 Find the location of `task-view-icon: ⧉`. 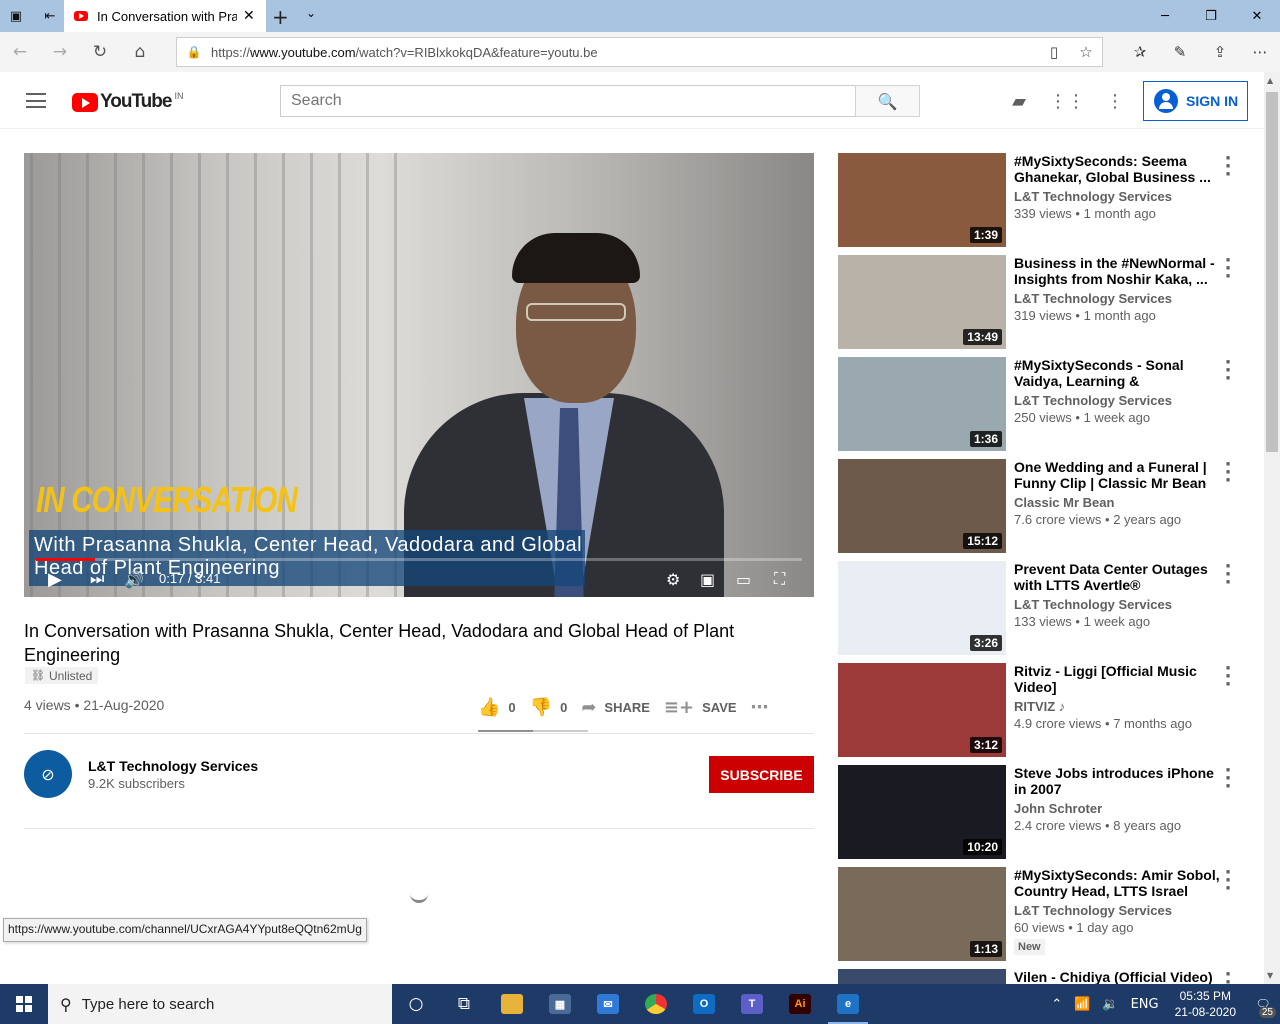

task-view-icon: ⧉ is located at coordinates (464, 1004).